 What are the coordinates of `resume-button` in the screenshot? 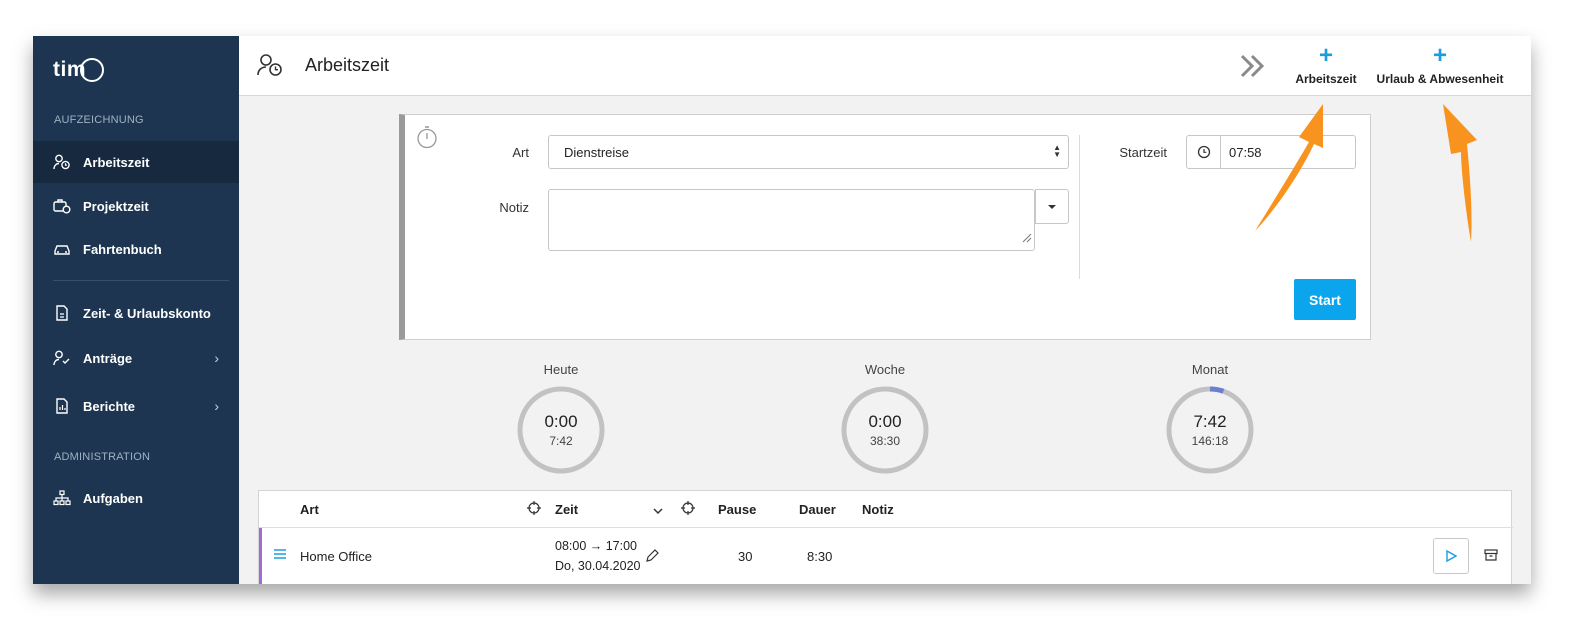 It's located at (1451, 556).